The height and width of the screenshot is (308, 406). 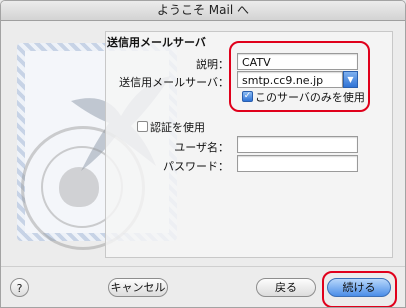 I want to click on use-authentication-label: 認証を使用, so click(x=177, y=127).